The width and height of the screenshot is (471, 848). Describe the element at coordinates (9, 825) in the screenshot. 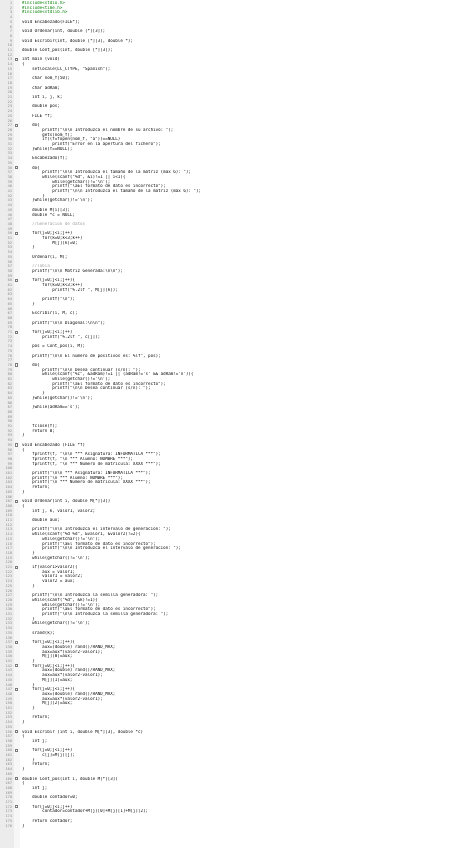

I see `line-number: 176` at that location.